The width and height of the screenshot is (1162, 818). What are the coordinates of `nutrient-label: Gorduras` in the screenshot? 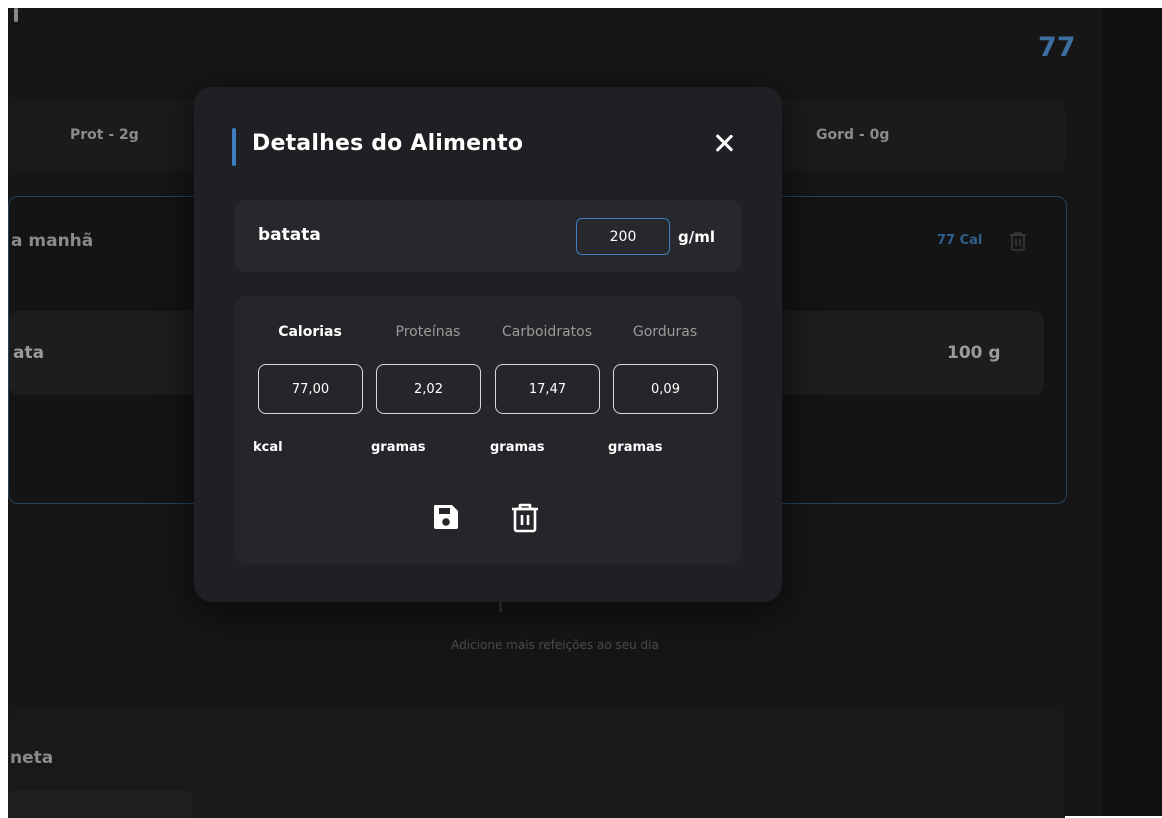 It's located at (665, 332).